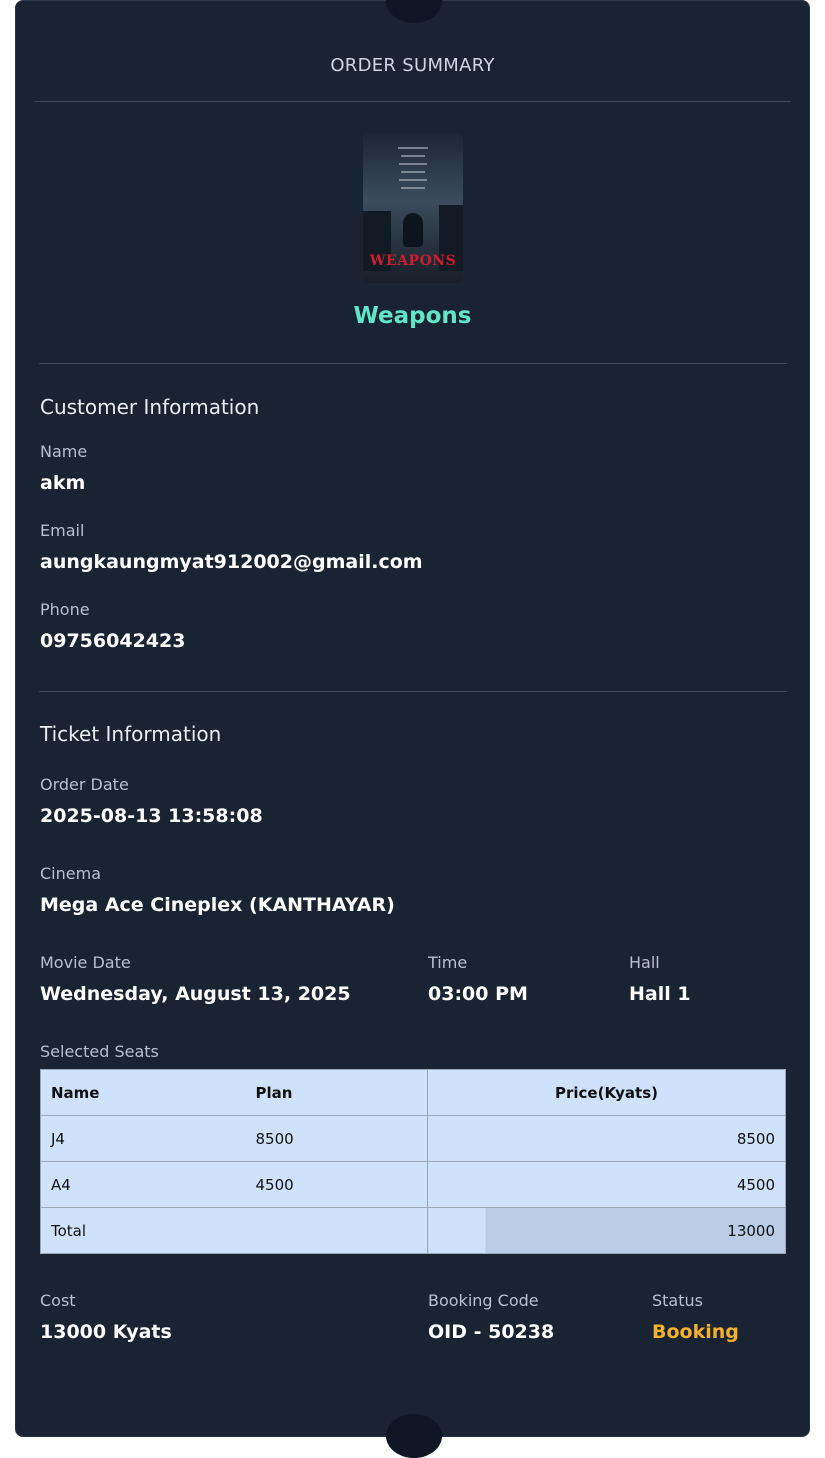  Describe the element at coordinates (63, 483) in the screenshot. I see `name-value: akm` at that location.